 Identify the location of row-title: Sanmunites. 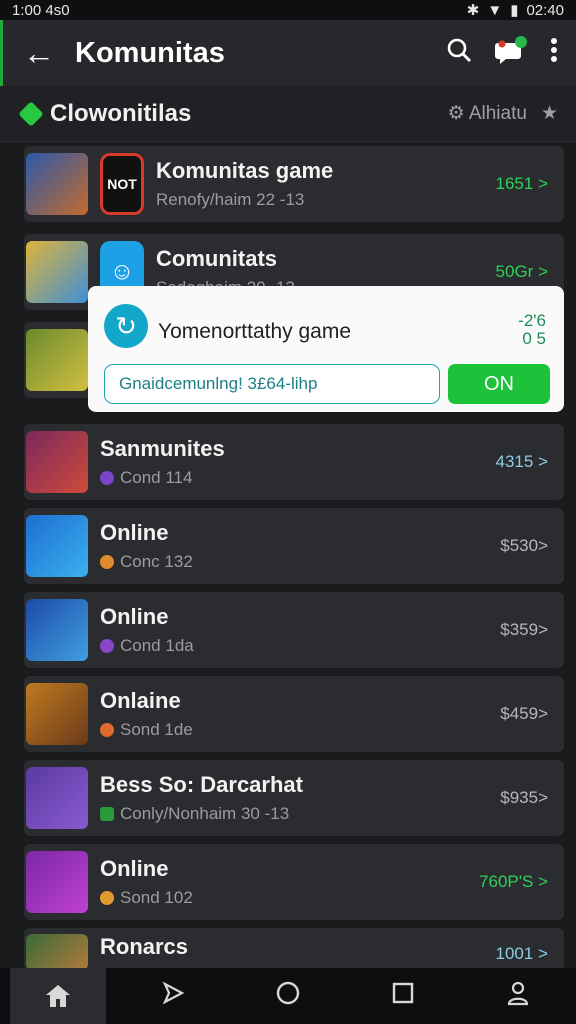
(162, 448).